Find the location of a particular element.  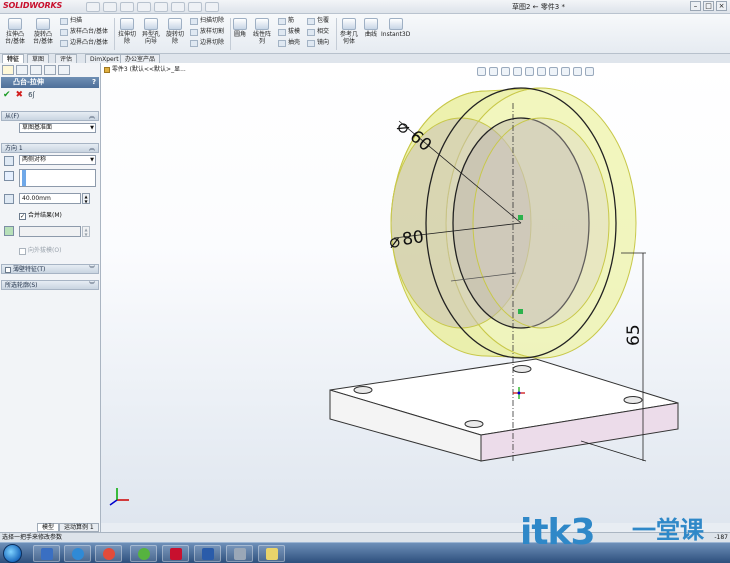

close-button: × is located at coordinates (721, 6).